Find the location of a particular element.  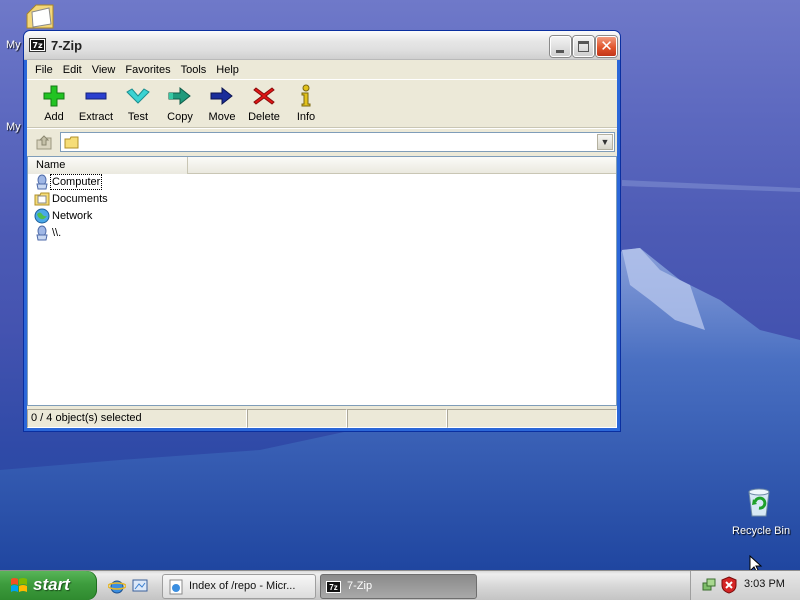

add-button: Add is located at coordinates (54, 103).